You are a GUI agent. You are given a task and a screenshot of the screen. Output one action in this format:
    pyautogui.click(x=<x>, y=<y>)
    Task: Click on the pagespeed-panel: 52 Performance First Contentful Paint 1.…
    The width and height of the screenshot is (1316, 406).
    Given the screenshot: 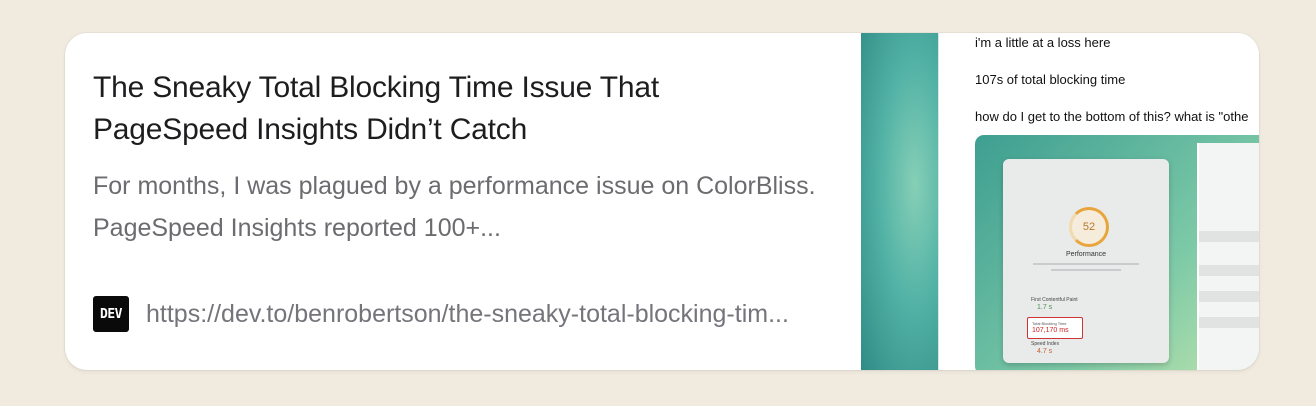 What is the action you would take?
    pyautogui.click(x=1086, y=261)
    